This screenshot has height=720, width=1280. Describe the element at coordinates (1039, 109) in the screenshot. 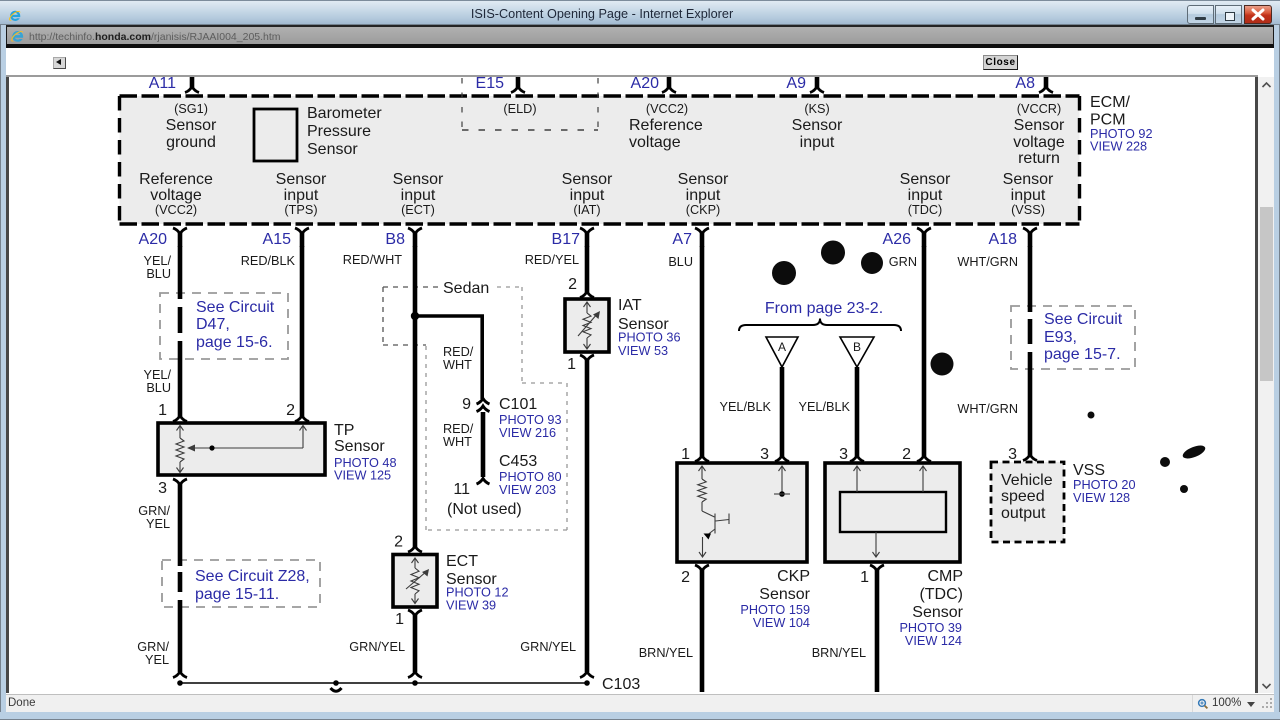

I see `svg-text: (VCCR)` at that location.